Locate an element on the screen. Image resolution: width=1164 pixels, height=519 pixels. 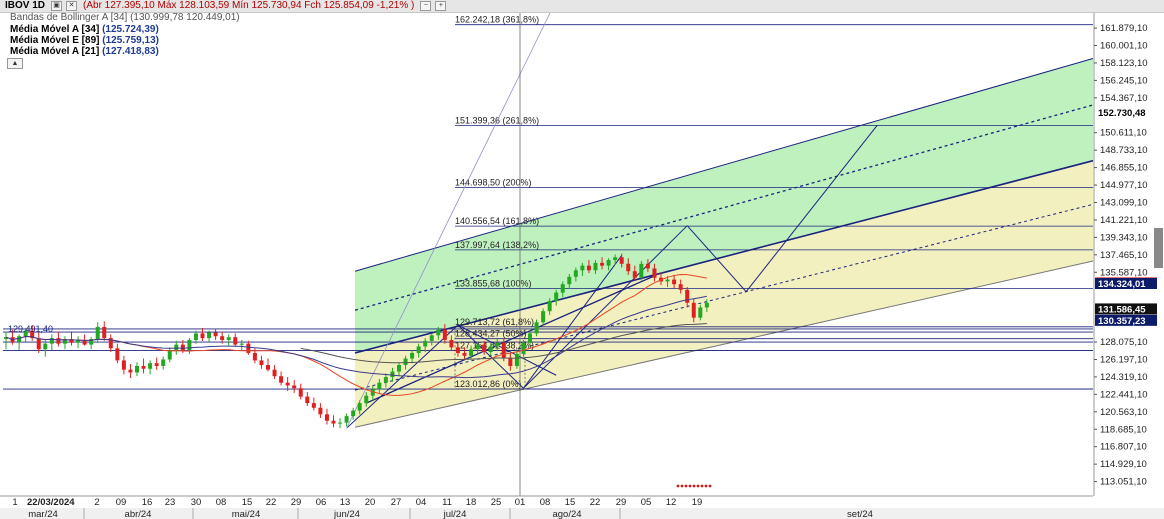
axis-scroll-handle is located at coordinates (1158, 248).